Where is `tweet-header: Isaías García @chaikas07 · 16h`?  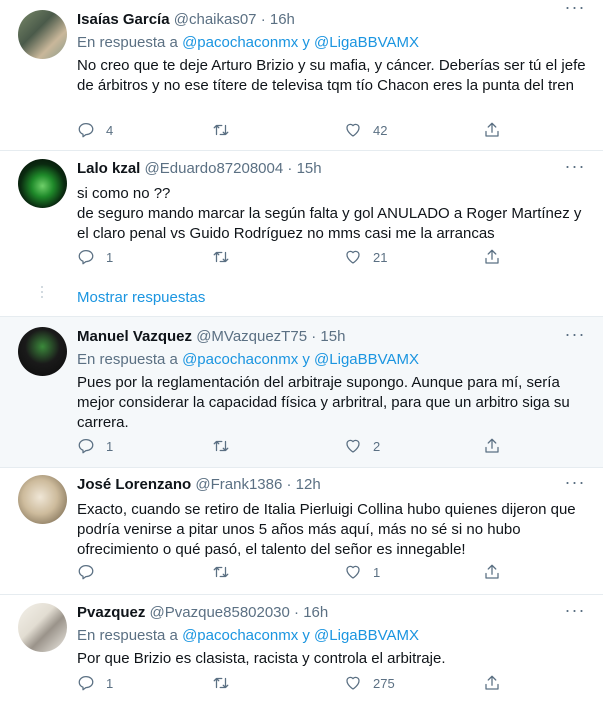
tweet-header: Isaías García @chaikas07 · 16h is located at coordinates (332, 20).